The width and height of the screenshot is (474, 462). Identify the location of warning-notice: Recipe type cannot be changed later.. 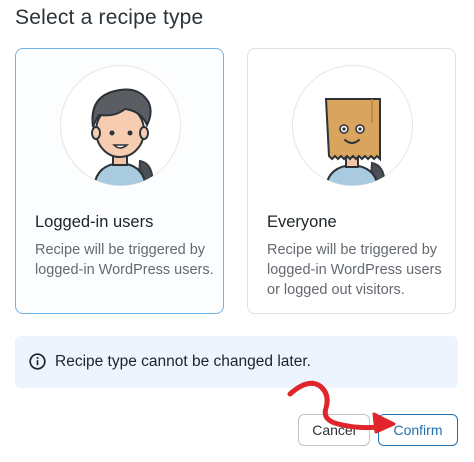
(236, 362).